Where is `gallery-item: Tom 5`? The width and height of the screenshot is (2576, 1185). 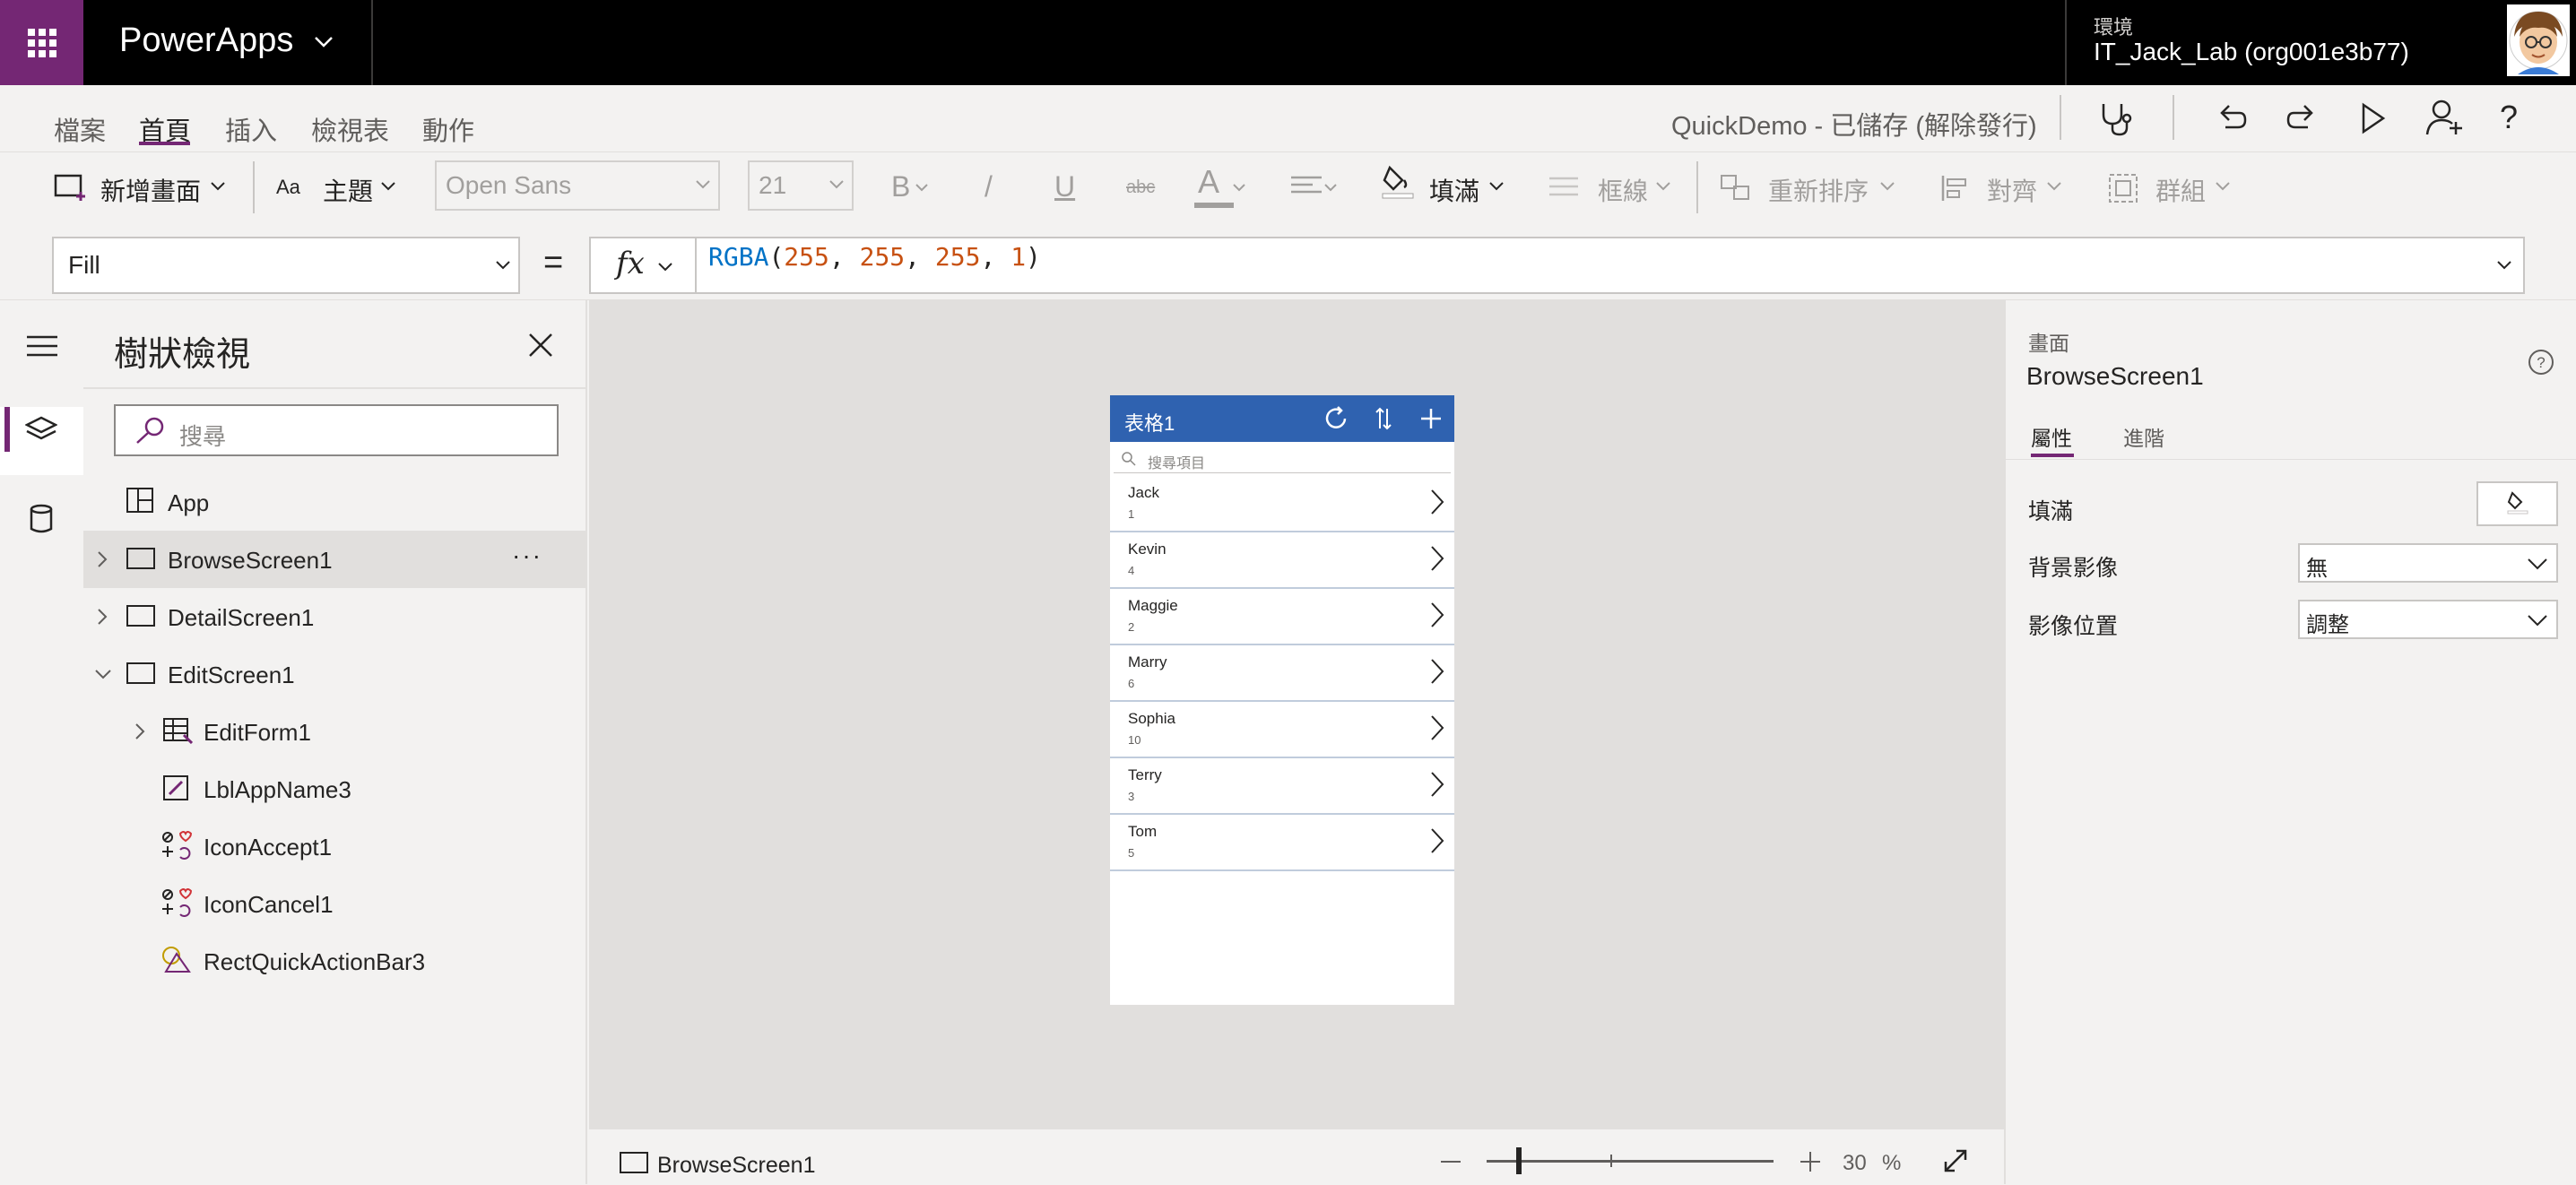
gallery-item: Tom 5 is located at coordinates (1282, 843).